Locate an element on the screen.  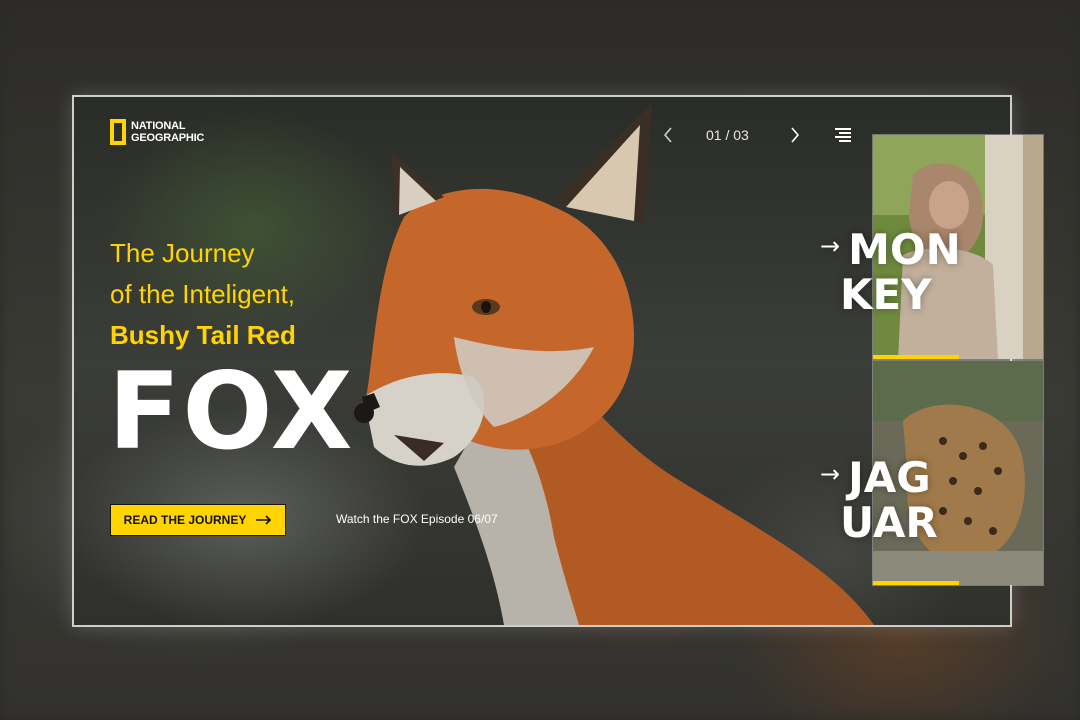
read-journey-button: READ THE JOURNEY is located at coordinates (198, 520).